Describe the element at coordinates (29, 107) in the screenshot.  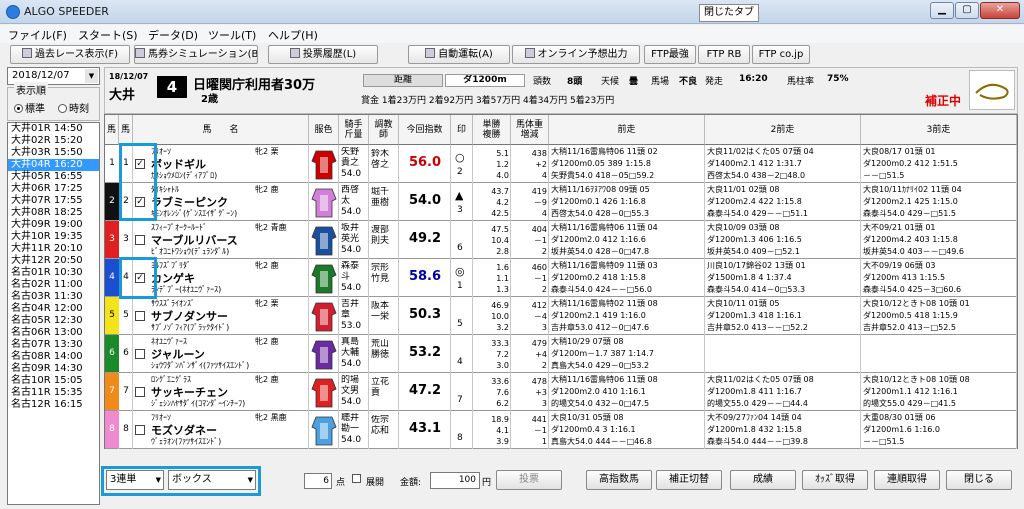
I see `order-standard-radio: 標準` at that location.